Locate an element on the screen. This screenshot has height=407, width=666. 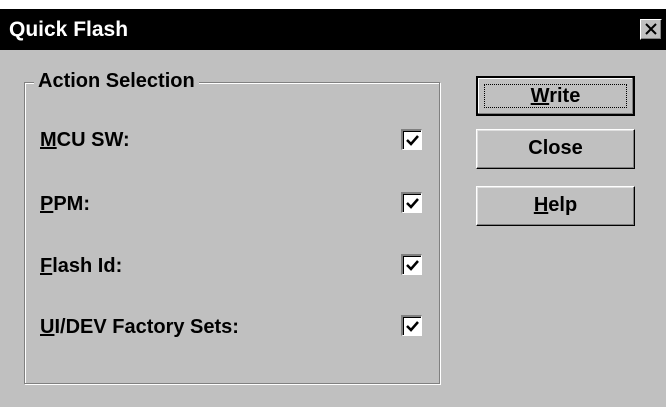
write-mnemonic: W is located at coordinates (540, 96).